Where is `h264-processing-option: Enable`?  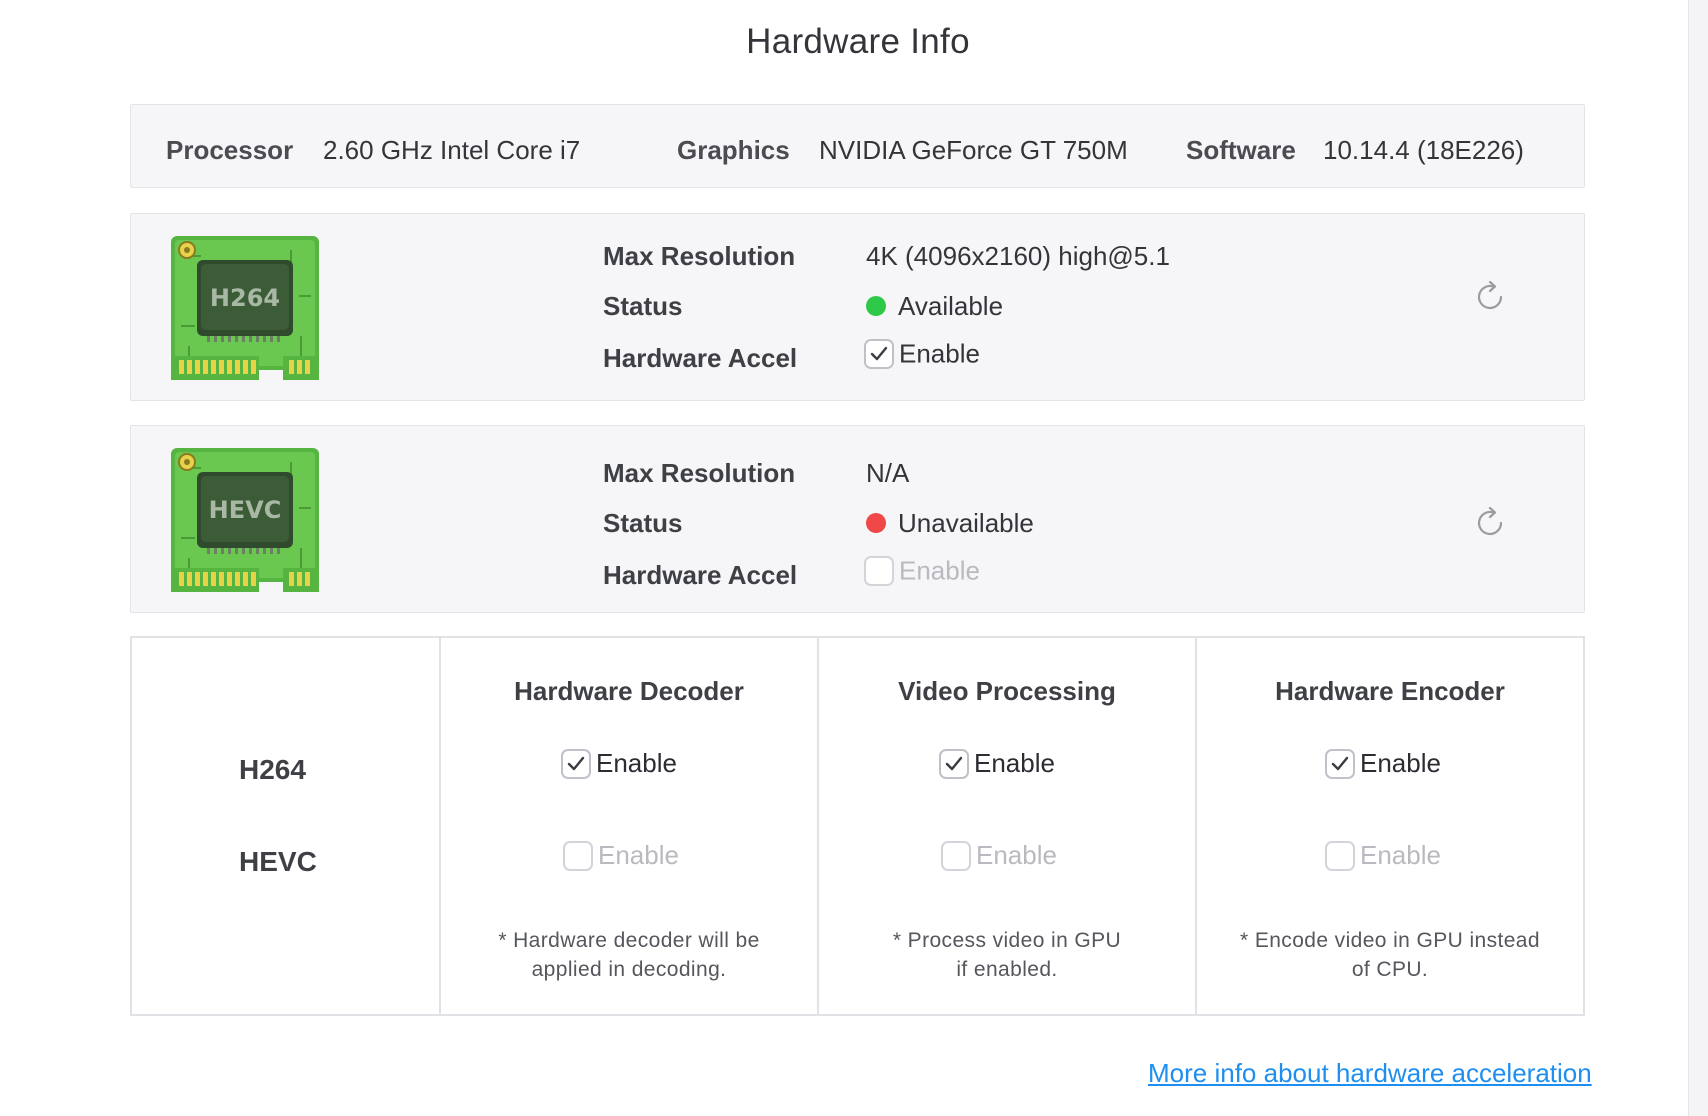 h264-processing-option: Enable is located at coordinates (997, 763).